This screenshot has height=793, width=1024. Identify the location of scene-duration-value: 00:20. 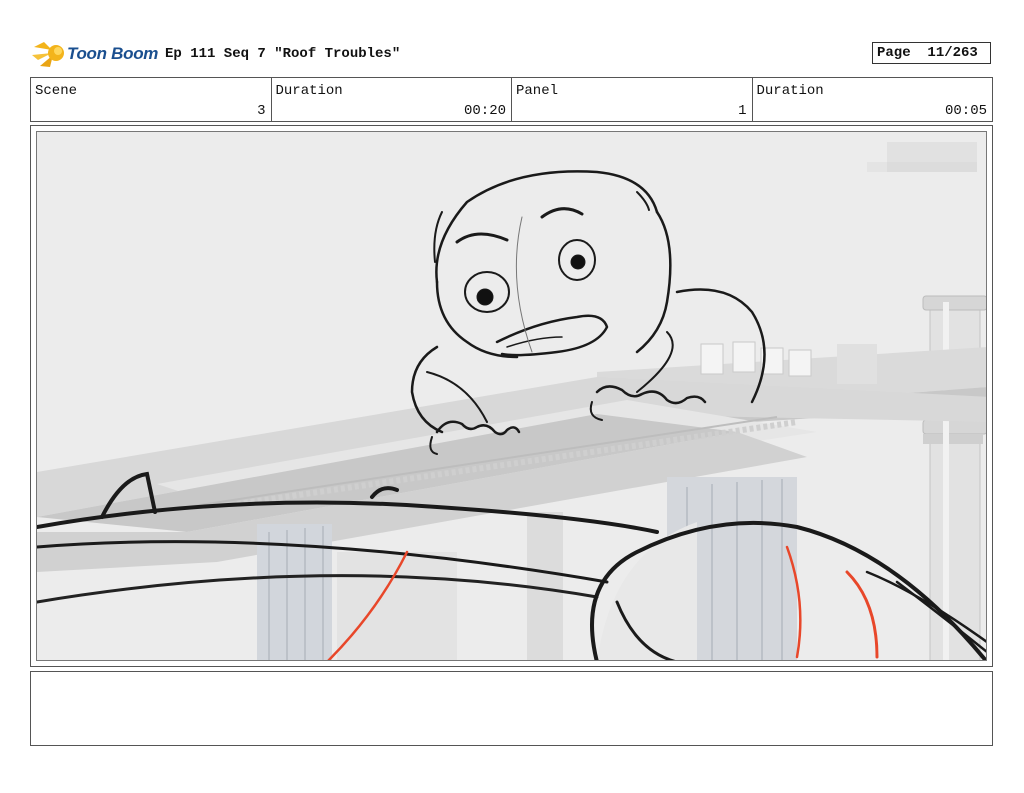
(484, 111).